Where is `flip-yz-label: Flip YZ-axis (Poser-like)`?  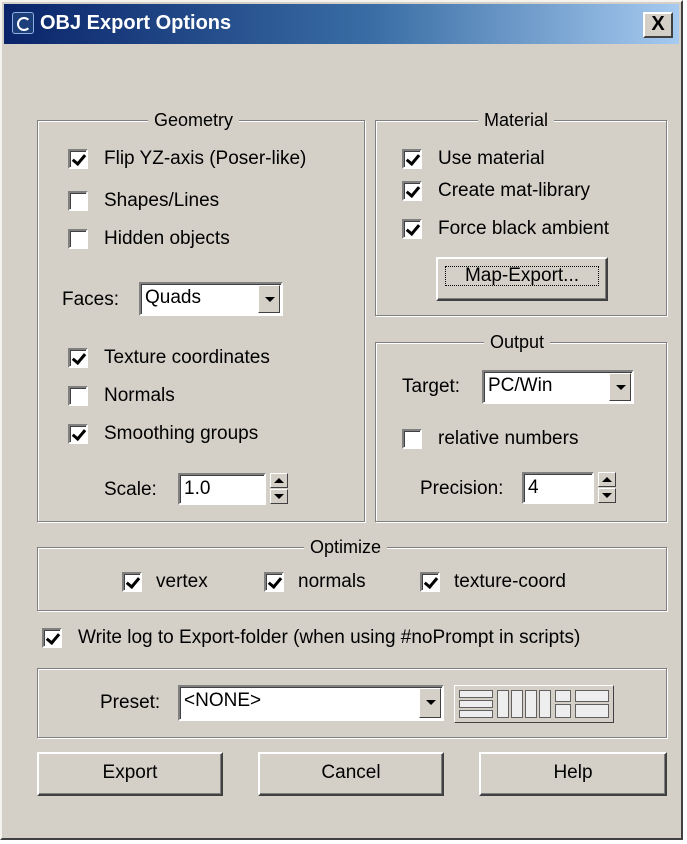 flip-yz-label: Flip YZ-axis (Poser-like) is located at coordinates (205, 159).